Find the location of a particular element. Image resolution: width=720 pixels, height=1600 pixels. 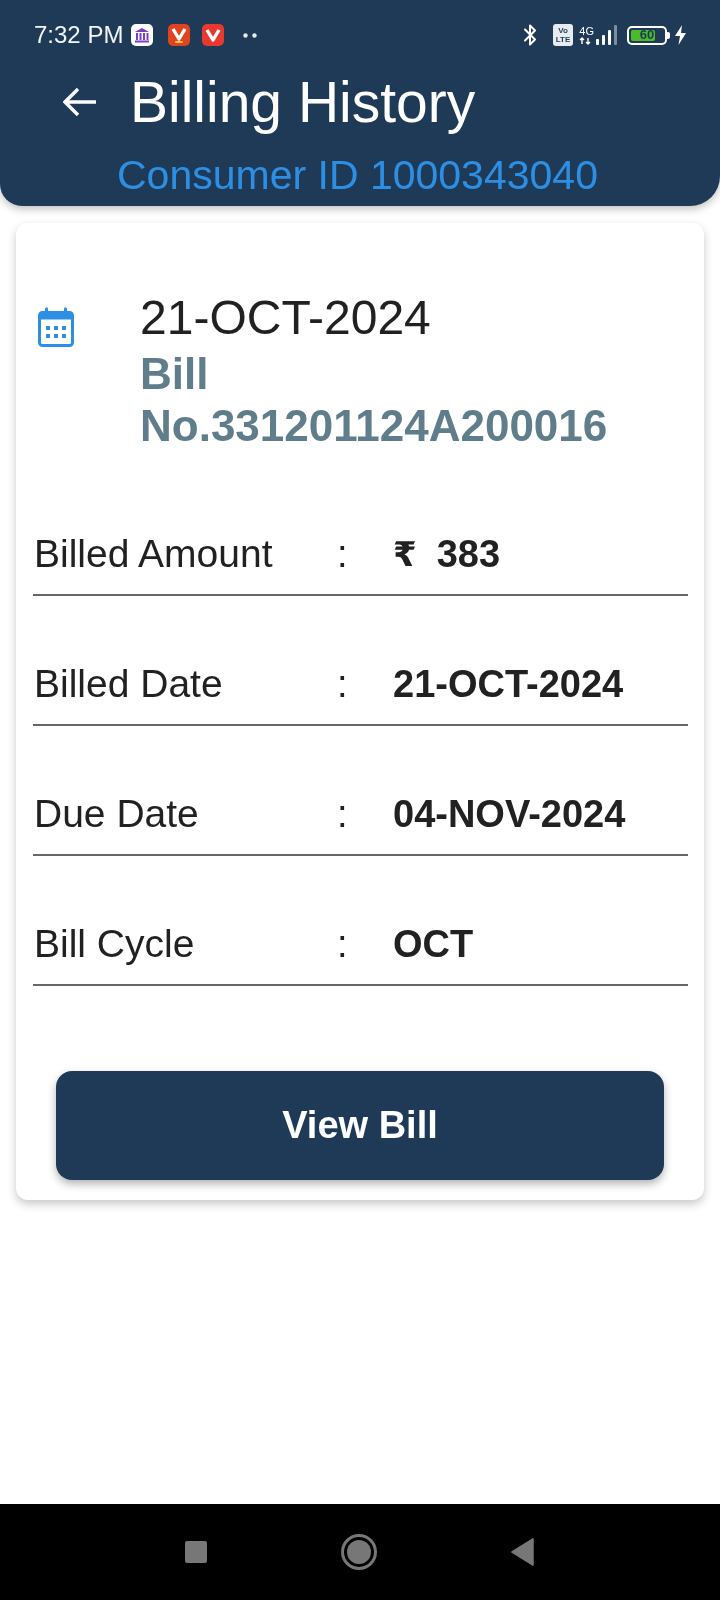

more-dots-icon is located at coordinates (250, 35).